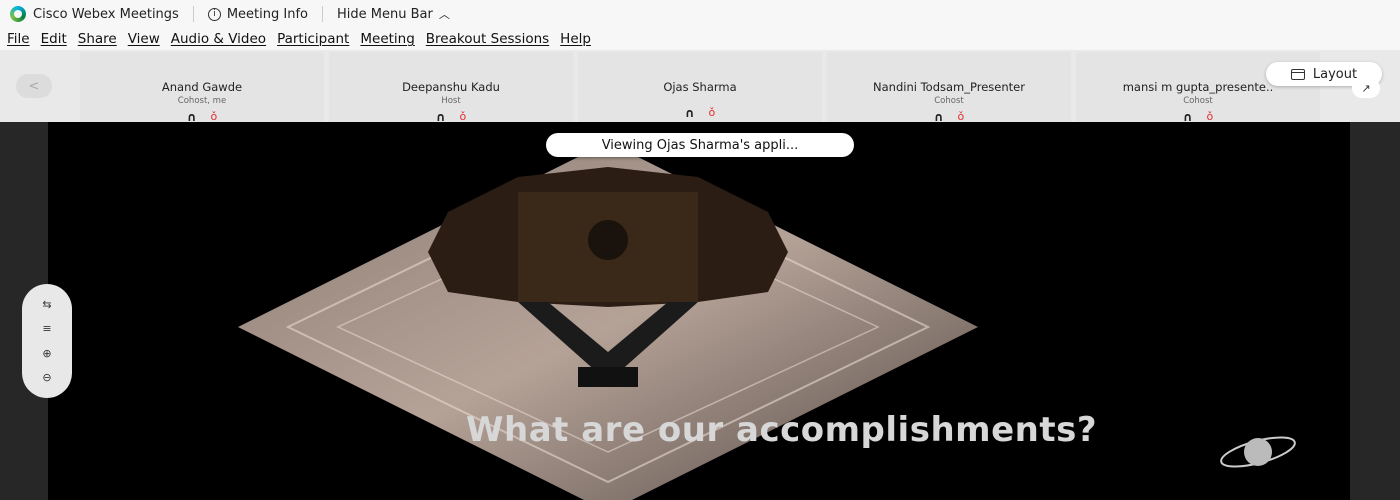  What do you see at coordinates (218, 39) in the screenshot?
I see `menu-audio-video: Audio & Video` at bounding box center [218, 39].